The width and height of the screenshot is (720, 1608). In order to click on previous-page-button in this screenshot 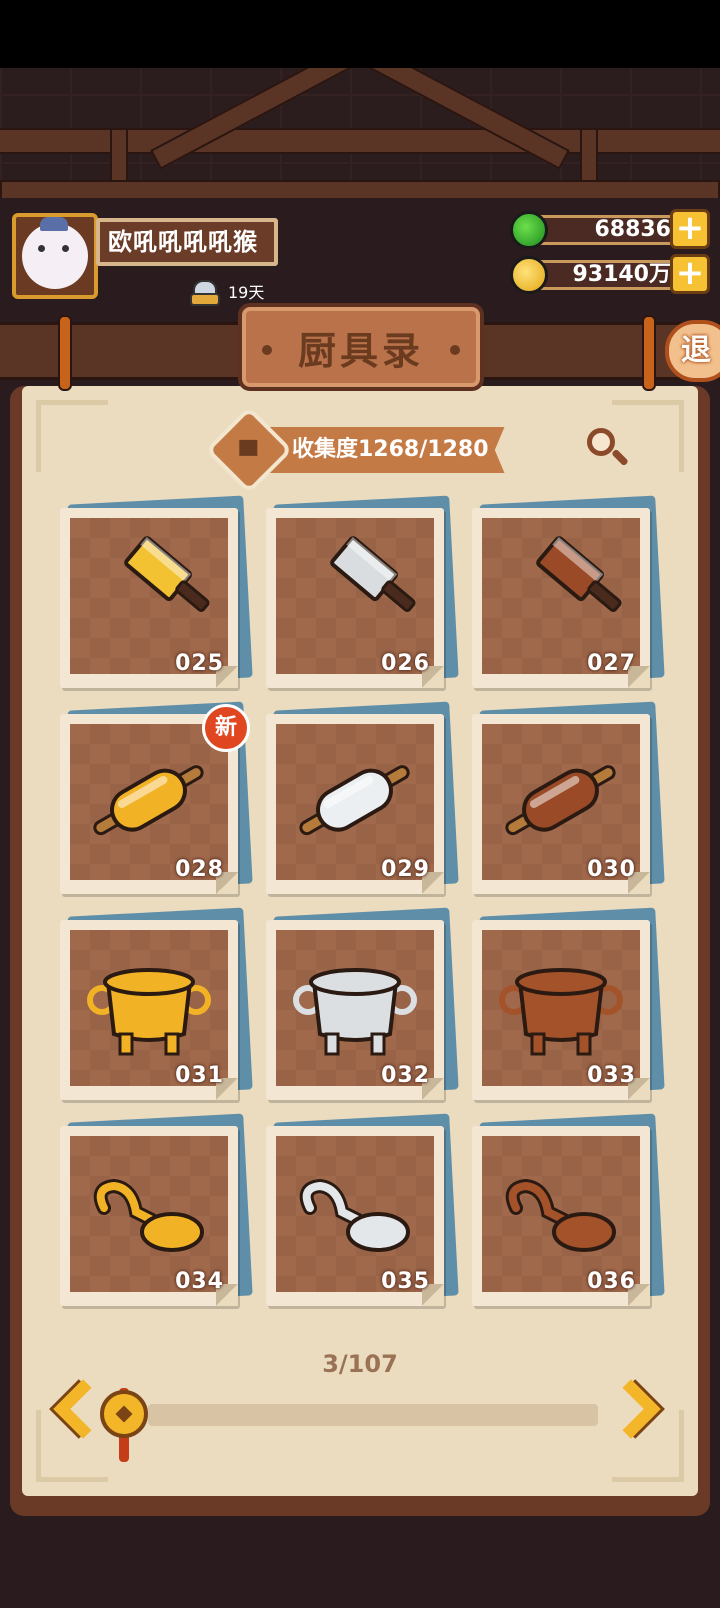, I will do `click(80, 1412)`.